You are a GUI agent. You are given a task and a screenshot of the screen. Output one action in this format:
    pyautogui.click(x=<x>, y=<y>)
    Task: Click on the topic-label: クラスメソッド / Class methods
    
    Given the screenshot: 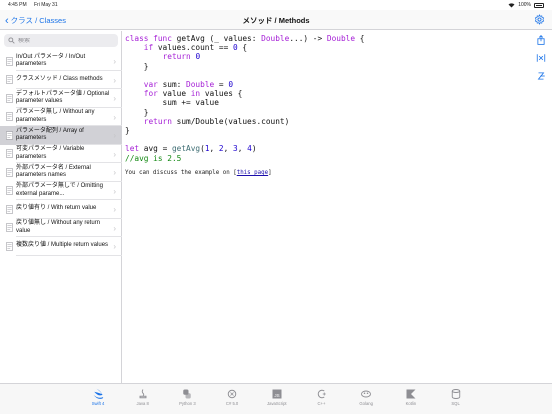 What is the action you would take?
    pyautogui.click(x=59, y=78)
    